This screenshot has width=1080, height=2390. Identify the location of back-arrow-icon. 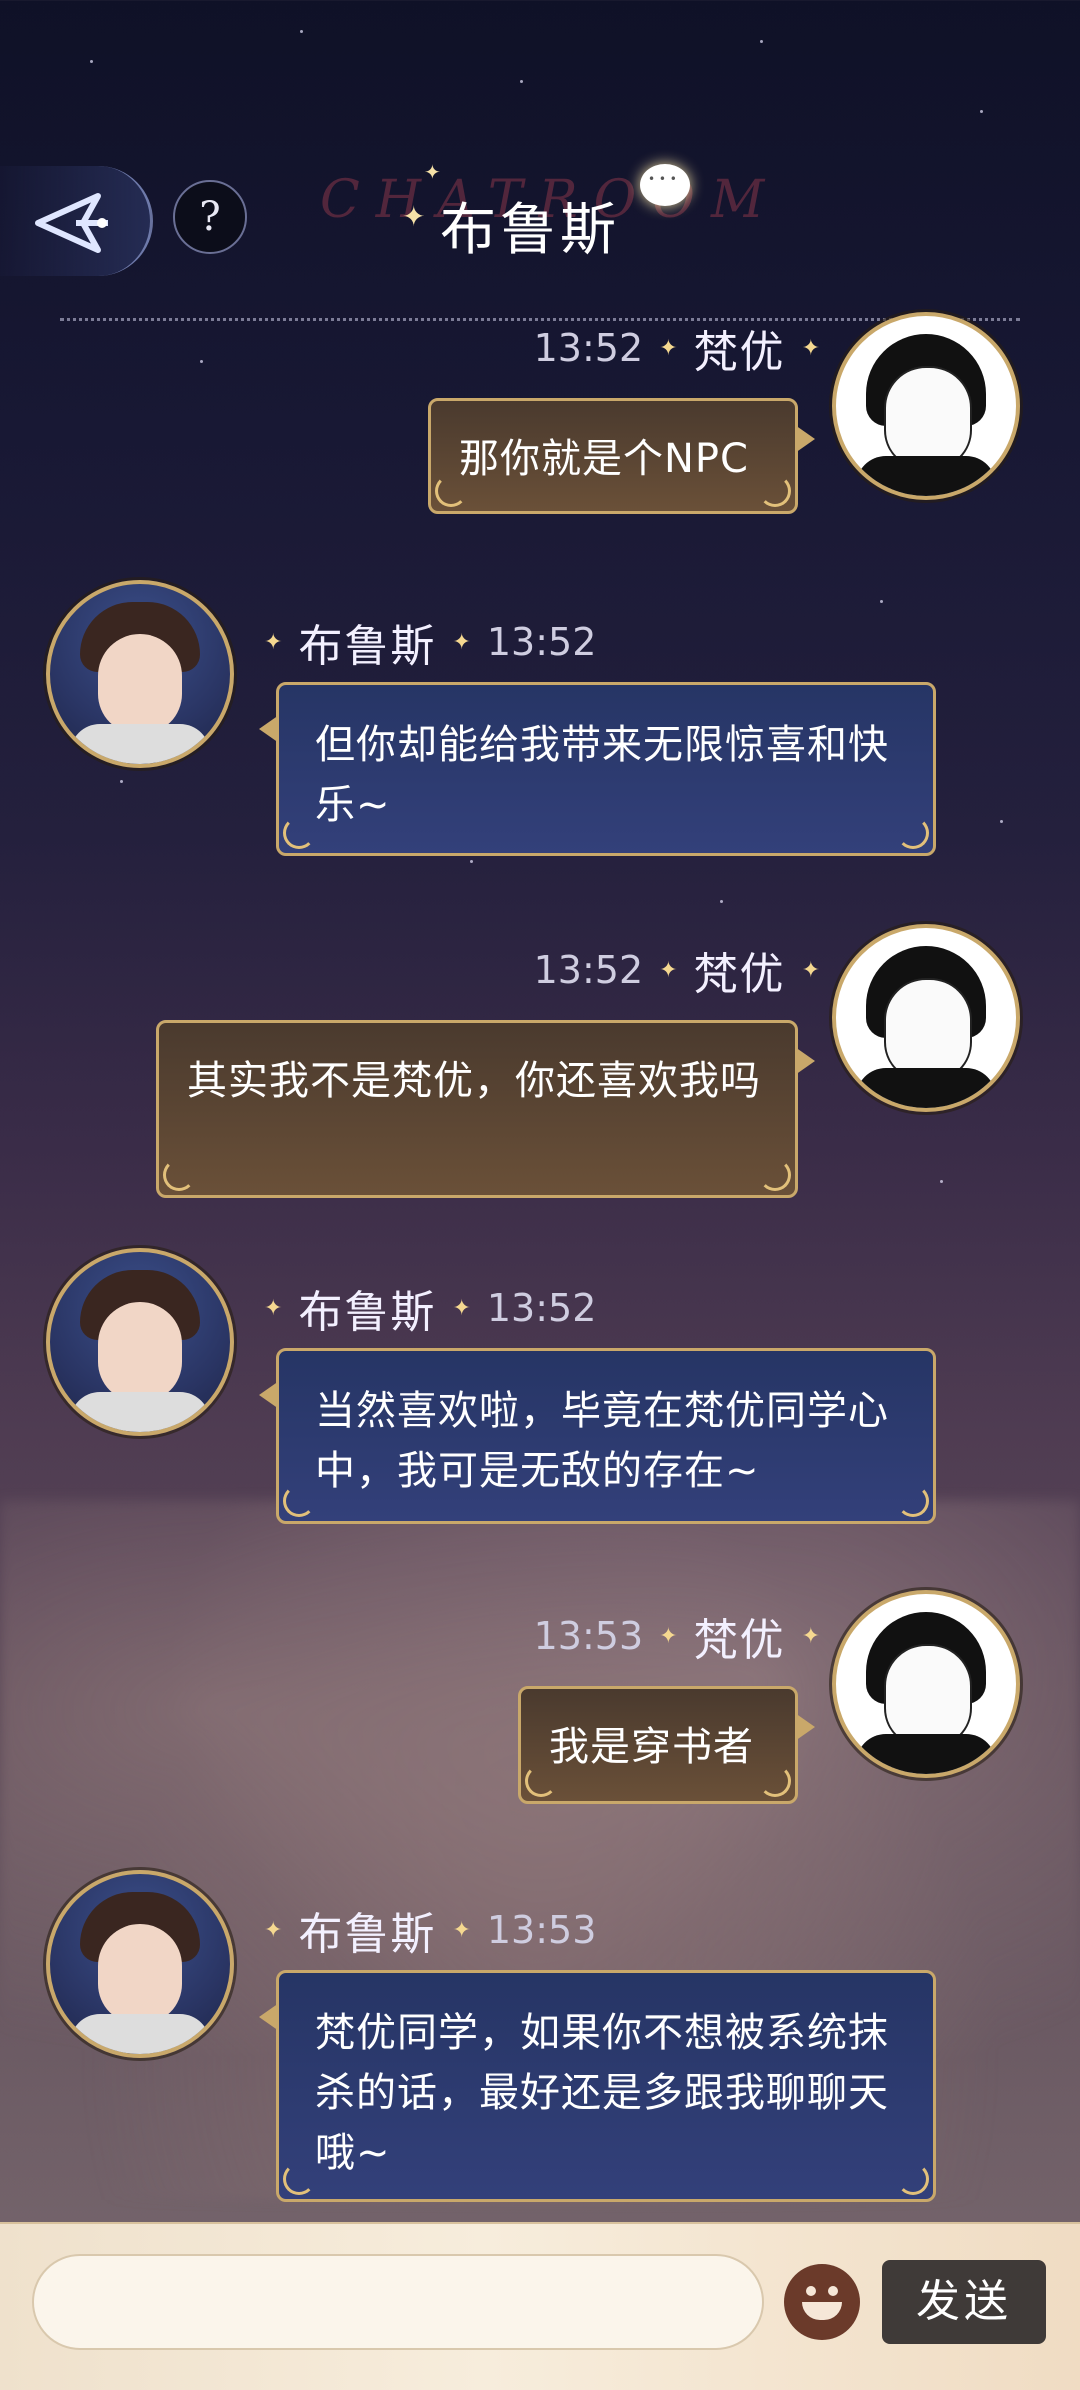
(71, 223).